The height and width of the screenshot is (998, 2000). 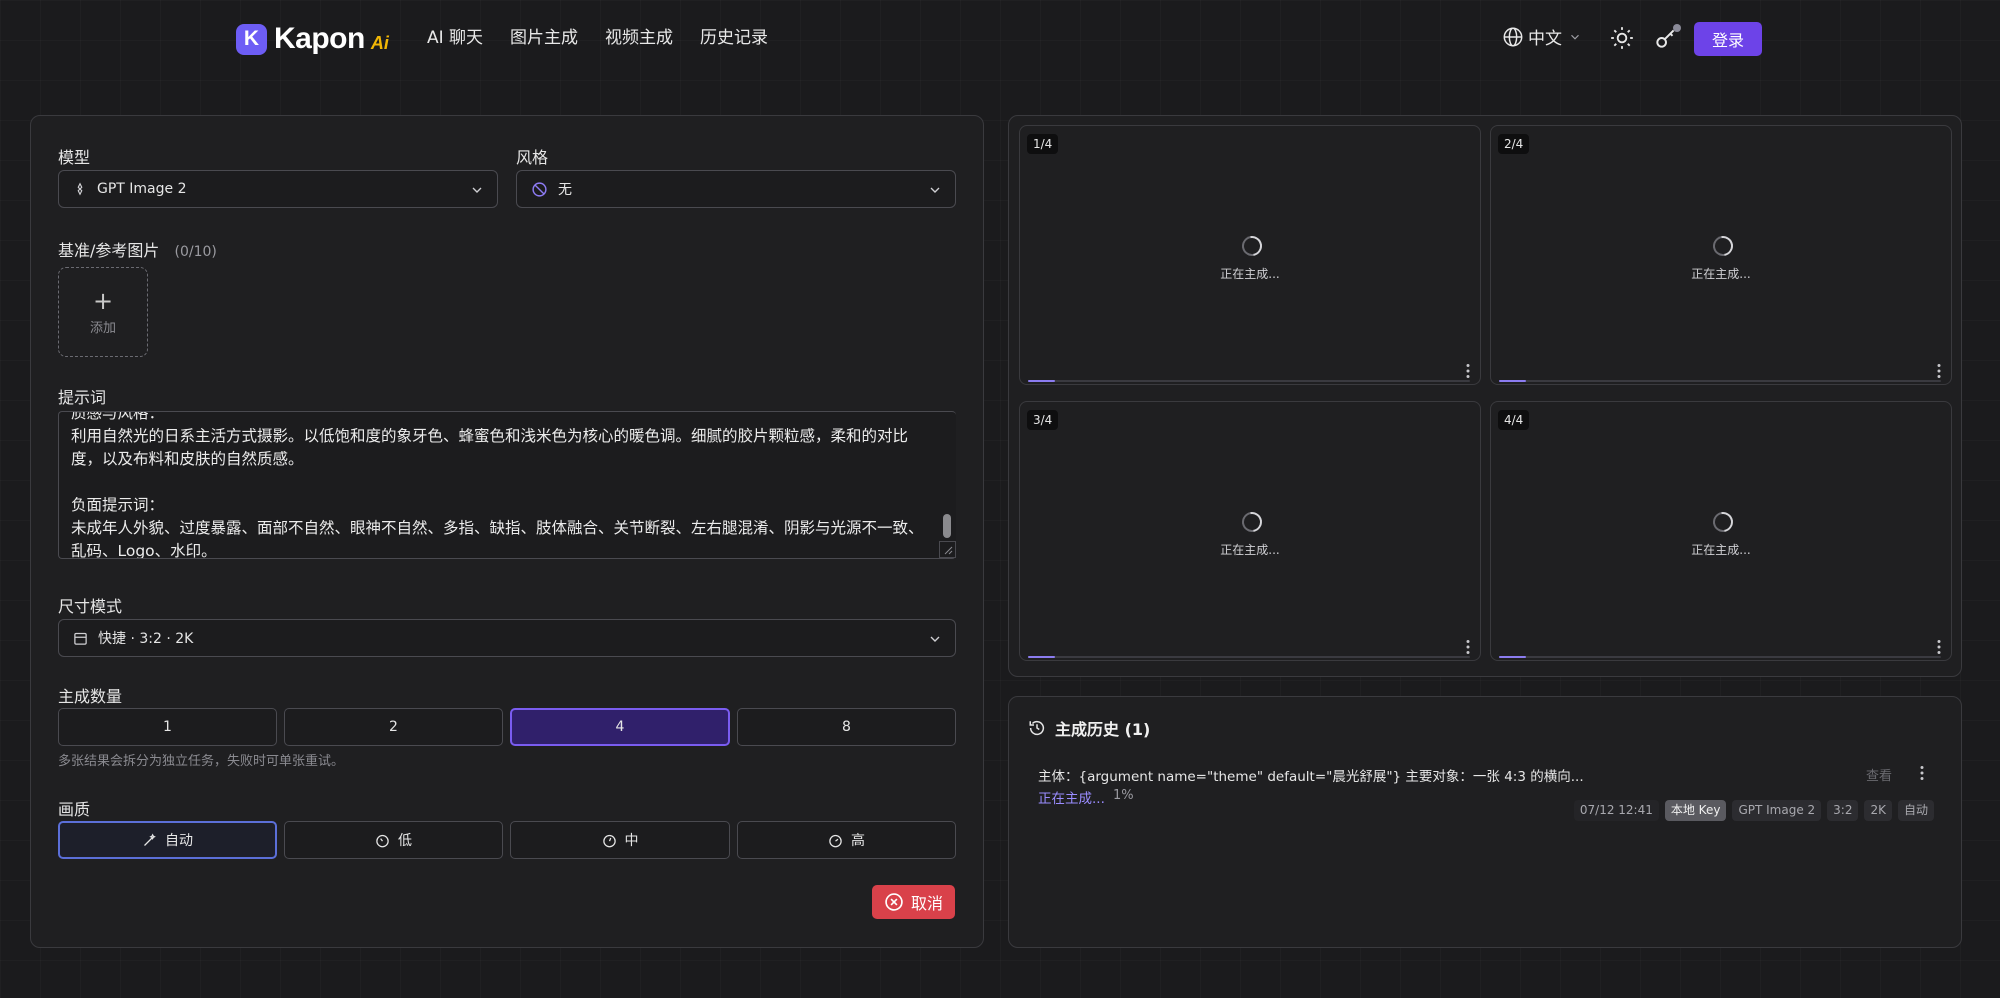 I want to click on sun-icon, so click(x=1622, y=38).